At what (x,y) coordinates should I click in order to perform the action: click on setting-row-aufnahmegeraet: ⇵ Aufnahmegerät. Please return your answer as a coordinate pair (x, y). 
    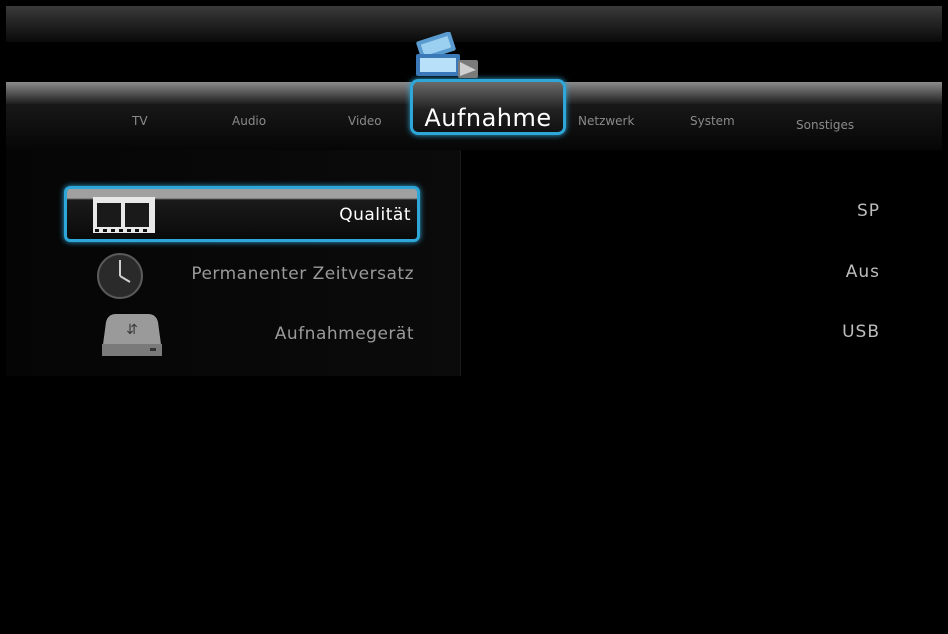
    Looking at the image, I should click on (242, 336).